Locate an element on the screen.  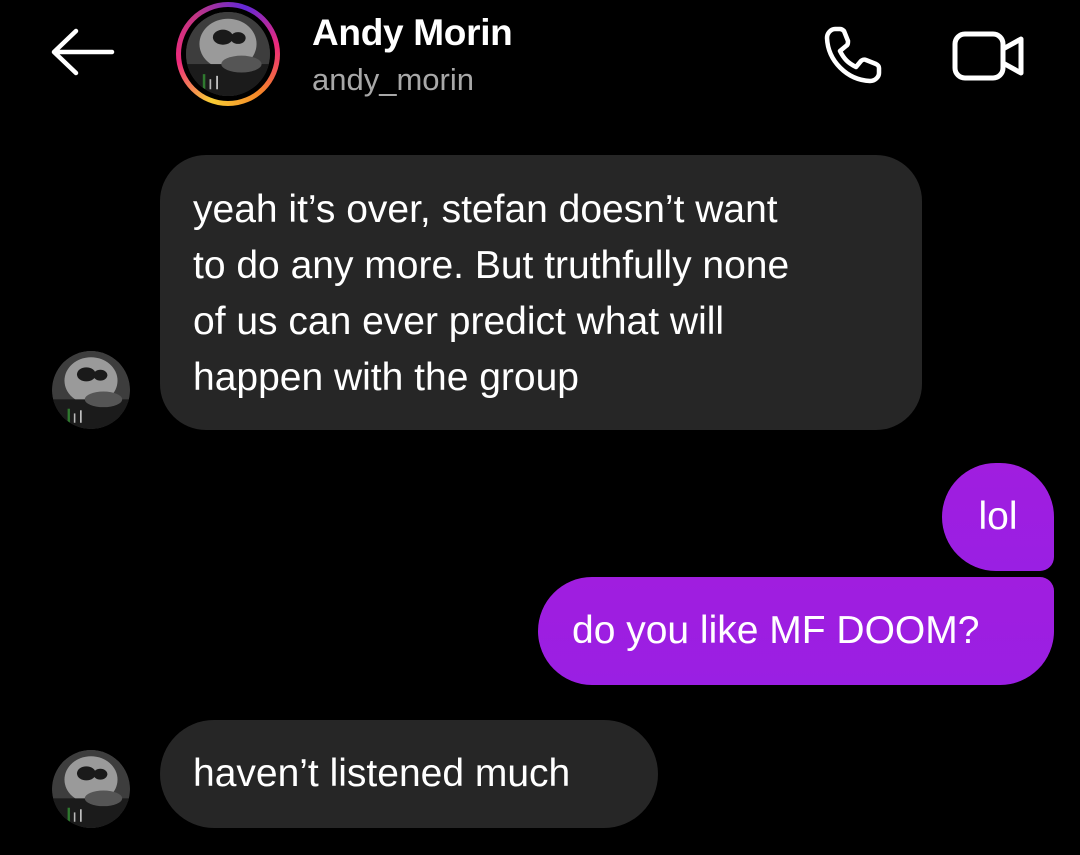
message-line: to do any more. But truthfully none is located at coordinates (491, 265).